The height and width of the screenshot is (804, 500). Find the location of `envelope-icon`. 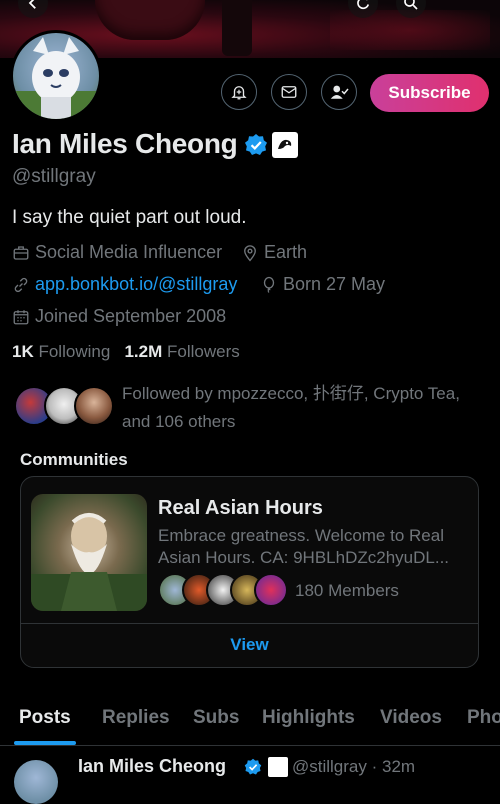

envelope-icon is located at coordinates (289, 92).